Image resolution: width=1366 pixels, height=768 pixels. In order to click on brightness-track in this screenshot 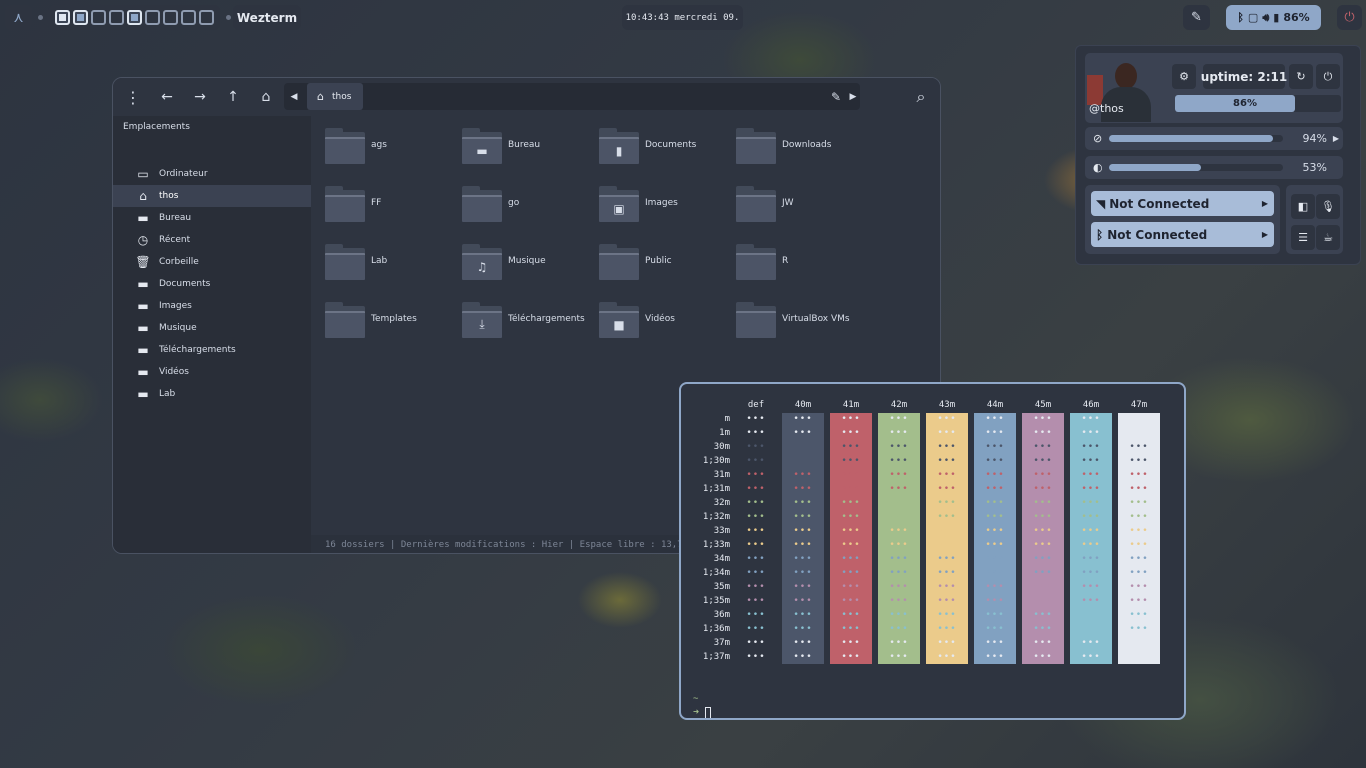, I will do `click(1196, 167)`.